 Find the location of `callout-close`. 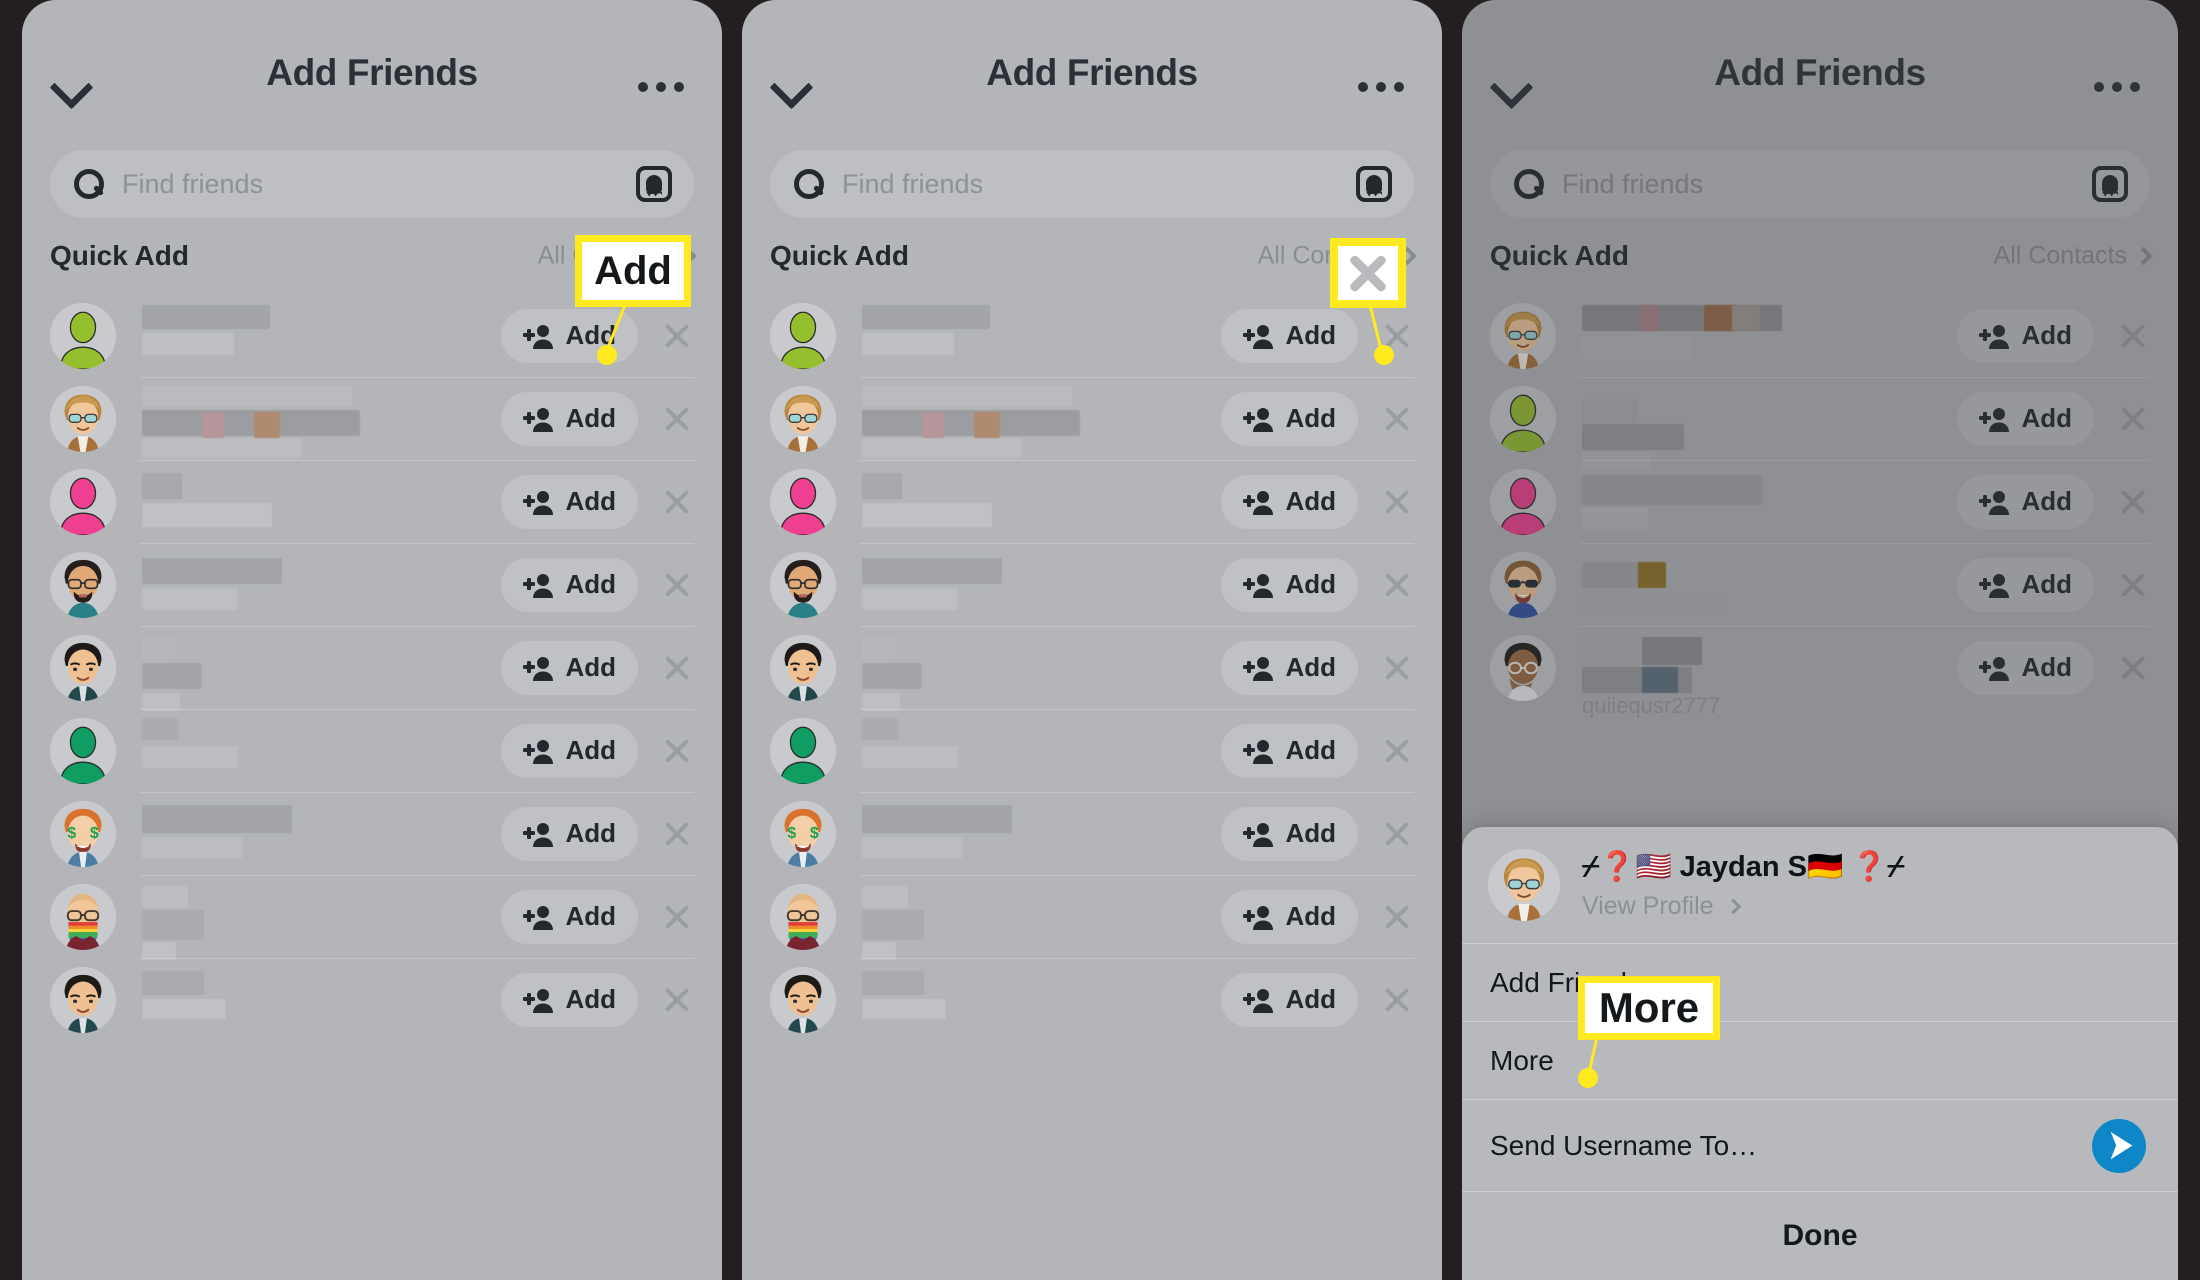

callout-close is located at coordinates (1368, 273).